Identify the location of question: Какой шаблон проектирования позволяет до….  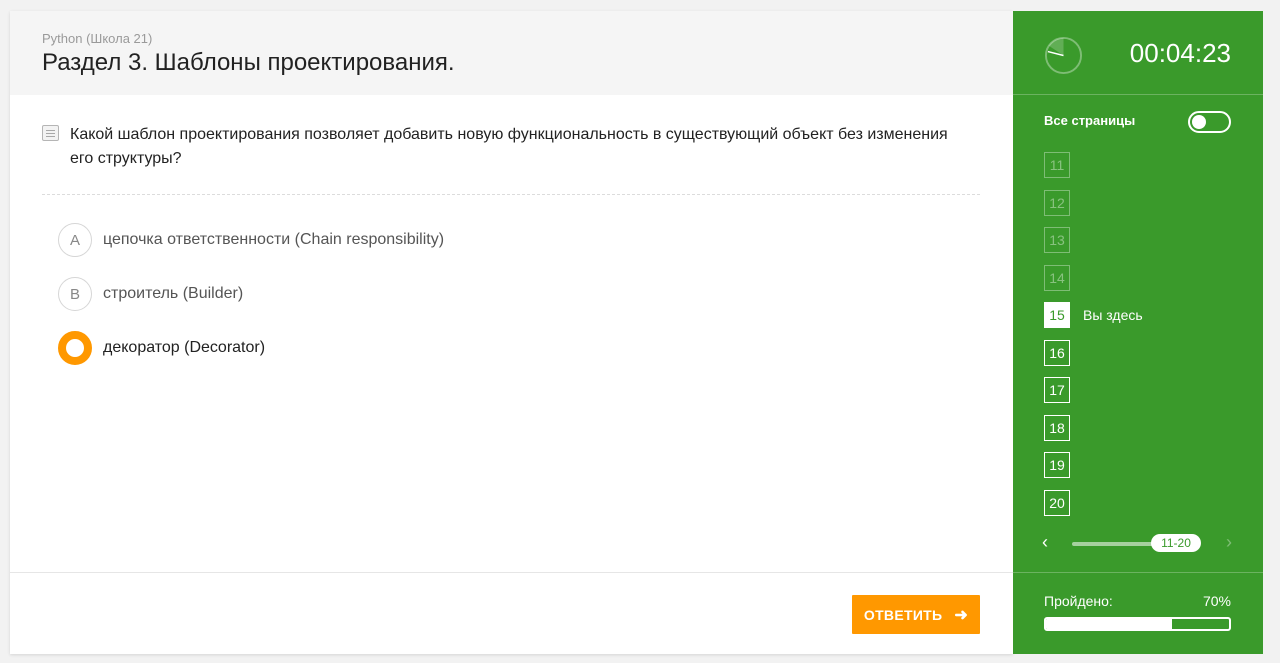
(507, 147).